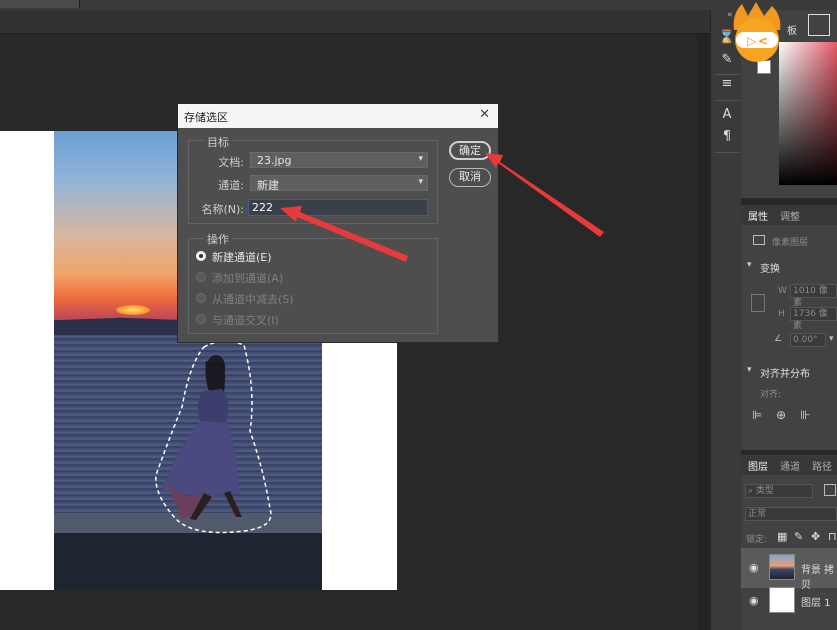 This screenshot has height=630, width=837. I want to click on link-icon, so click(758, 303).